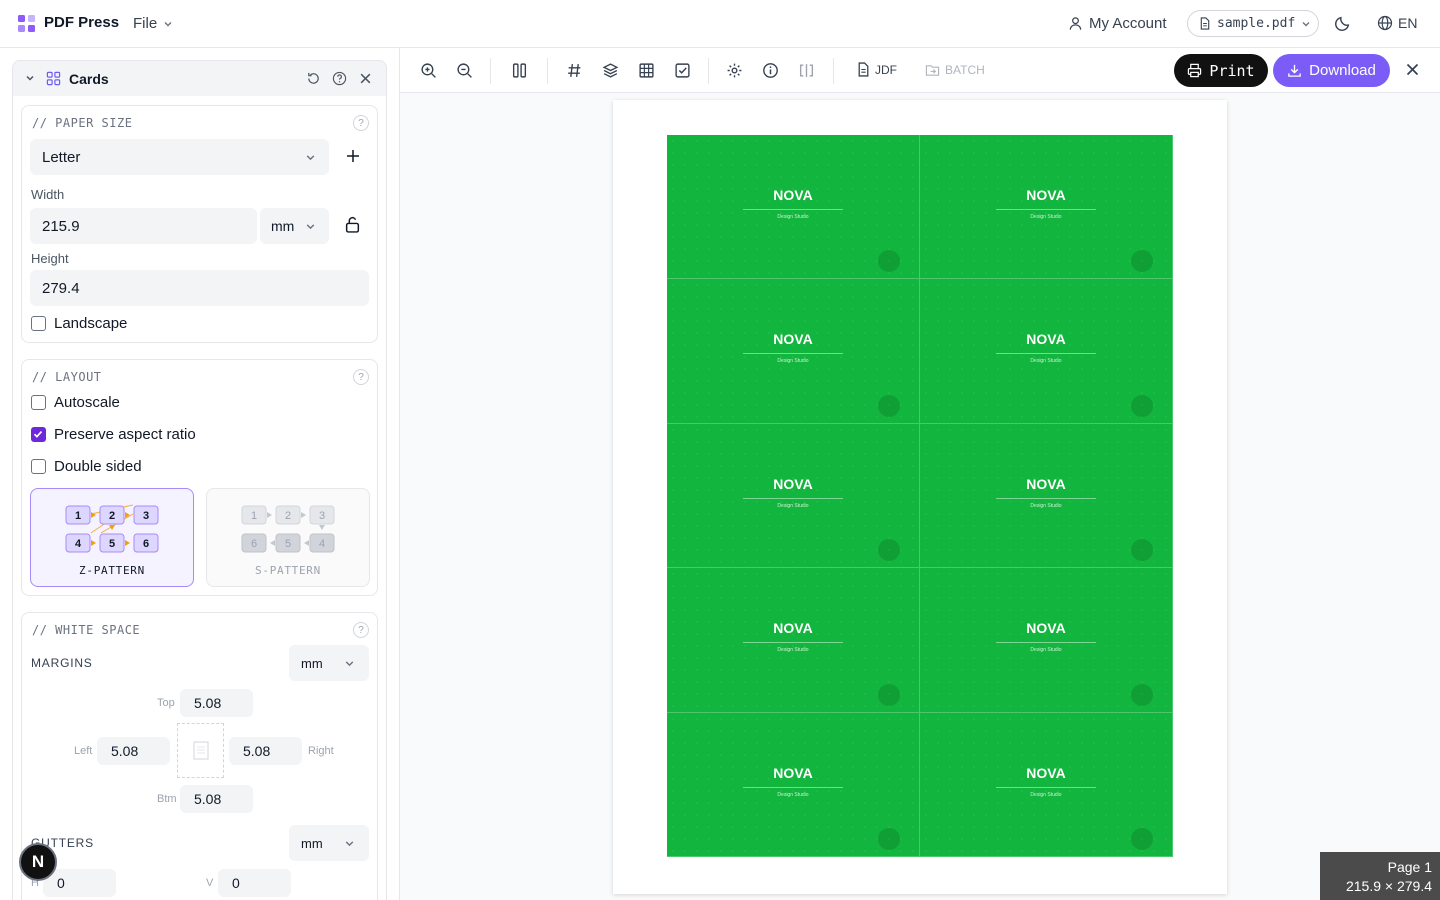  What do you see at coordinates (329, 663) in the screenshot?
I see `margins-unit-select: mm` at bounding box center [329, 663].